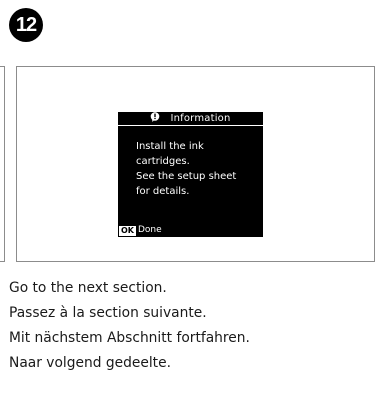  What do you see at coordinates (88, 288) in the screenshot?
I see `instruction-english: Go to the next section.` at bounding box center [88, 288].